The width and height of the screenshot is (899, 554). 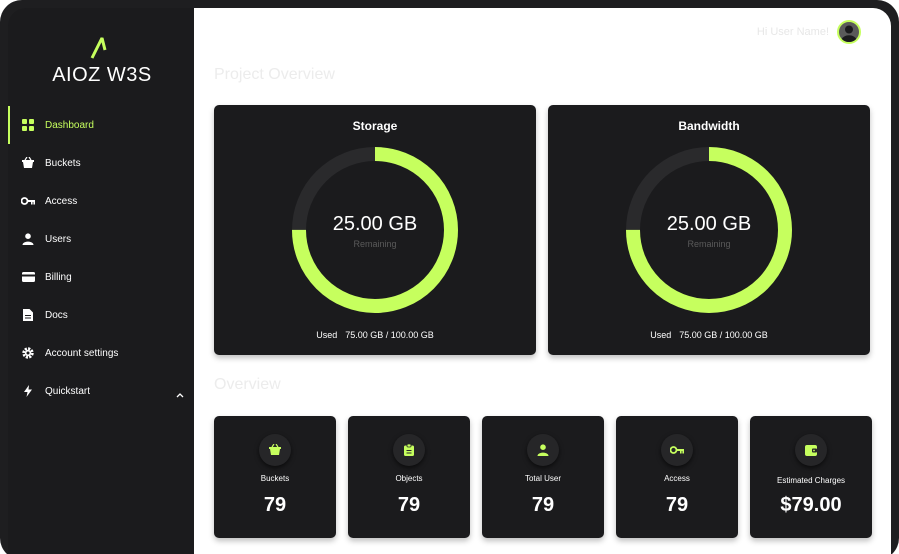 I want to click on stat-label: Total User, so click(x=542, y=478).